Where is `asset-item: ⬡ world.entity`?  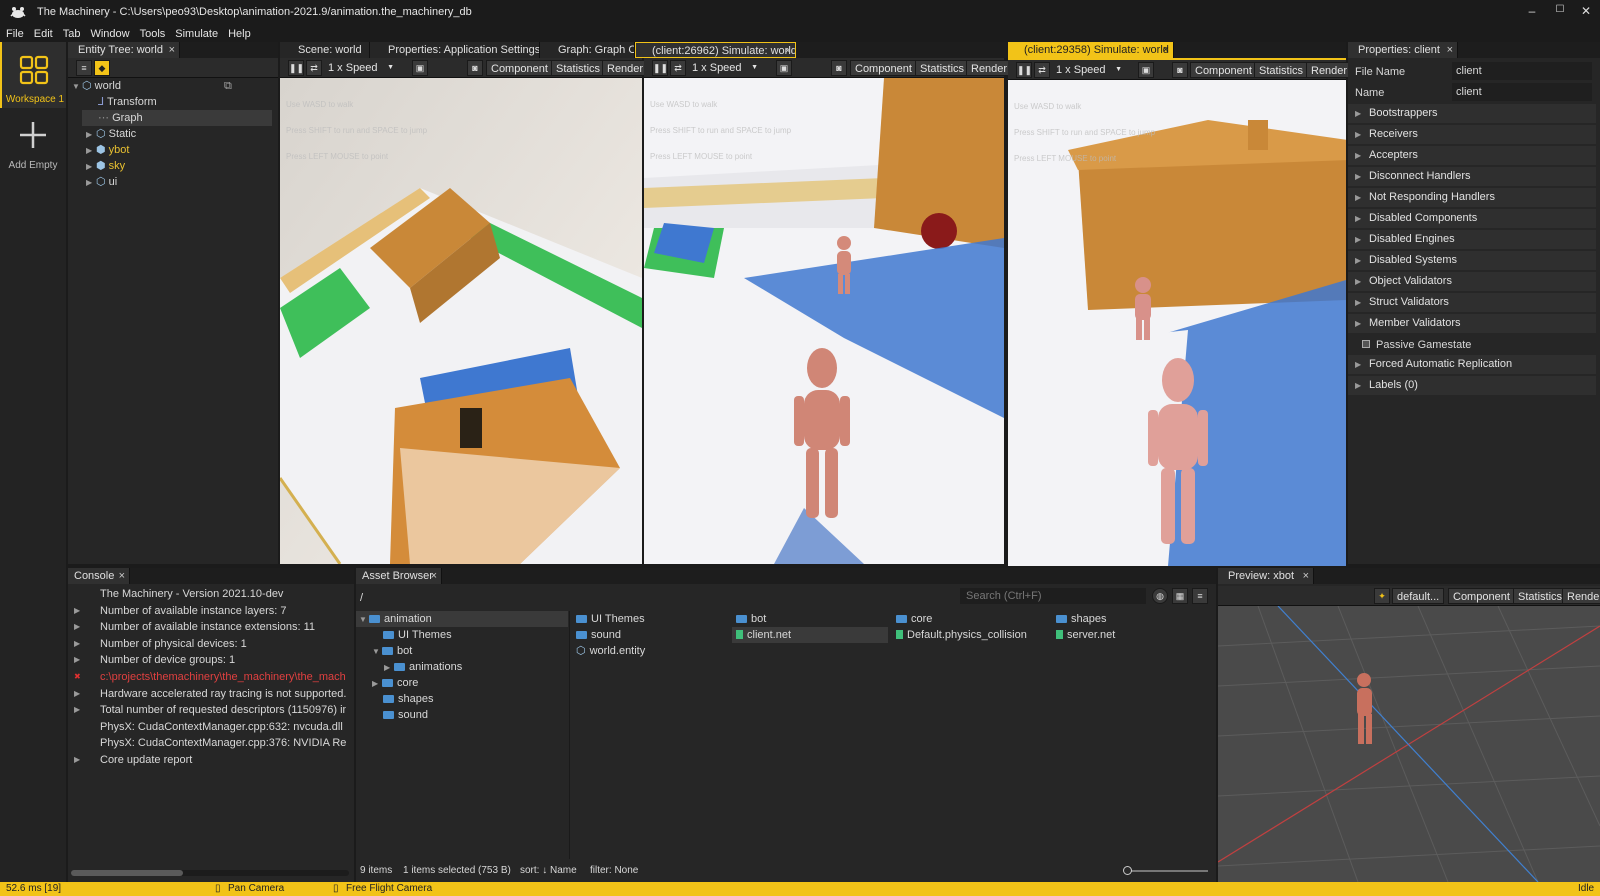
asset-item: ⬡ world.entity is located at coordinates (610, 651).